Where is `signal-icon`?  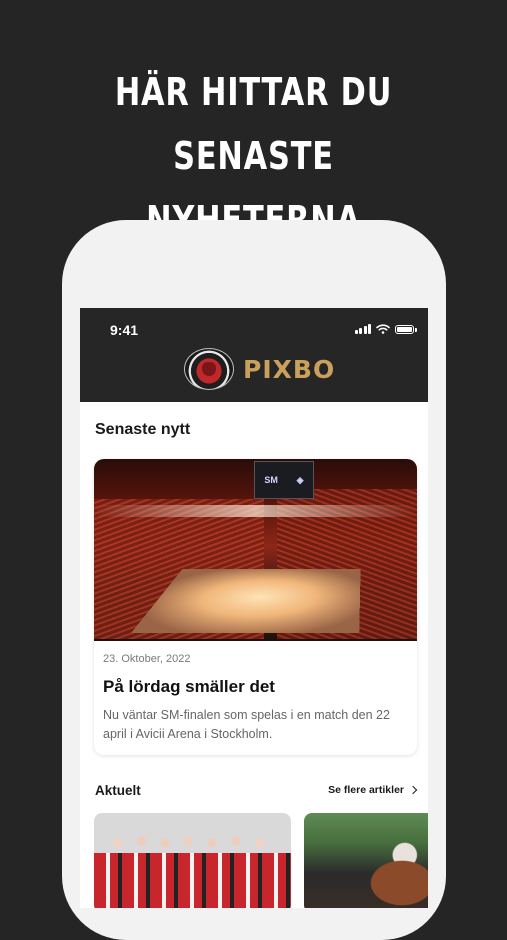 signal-icon is located at coordinates (362, 329).